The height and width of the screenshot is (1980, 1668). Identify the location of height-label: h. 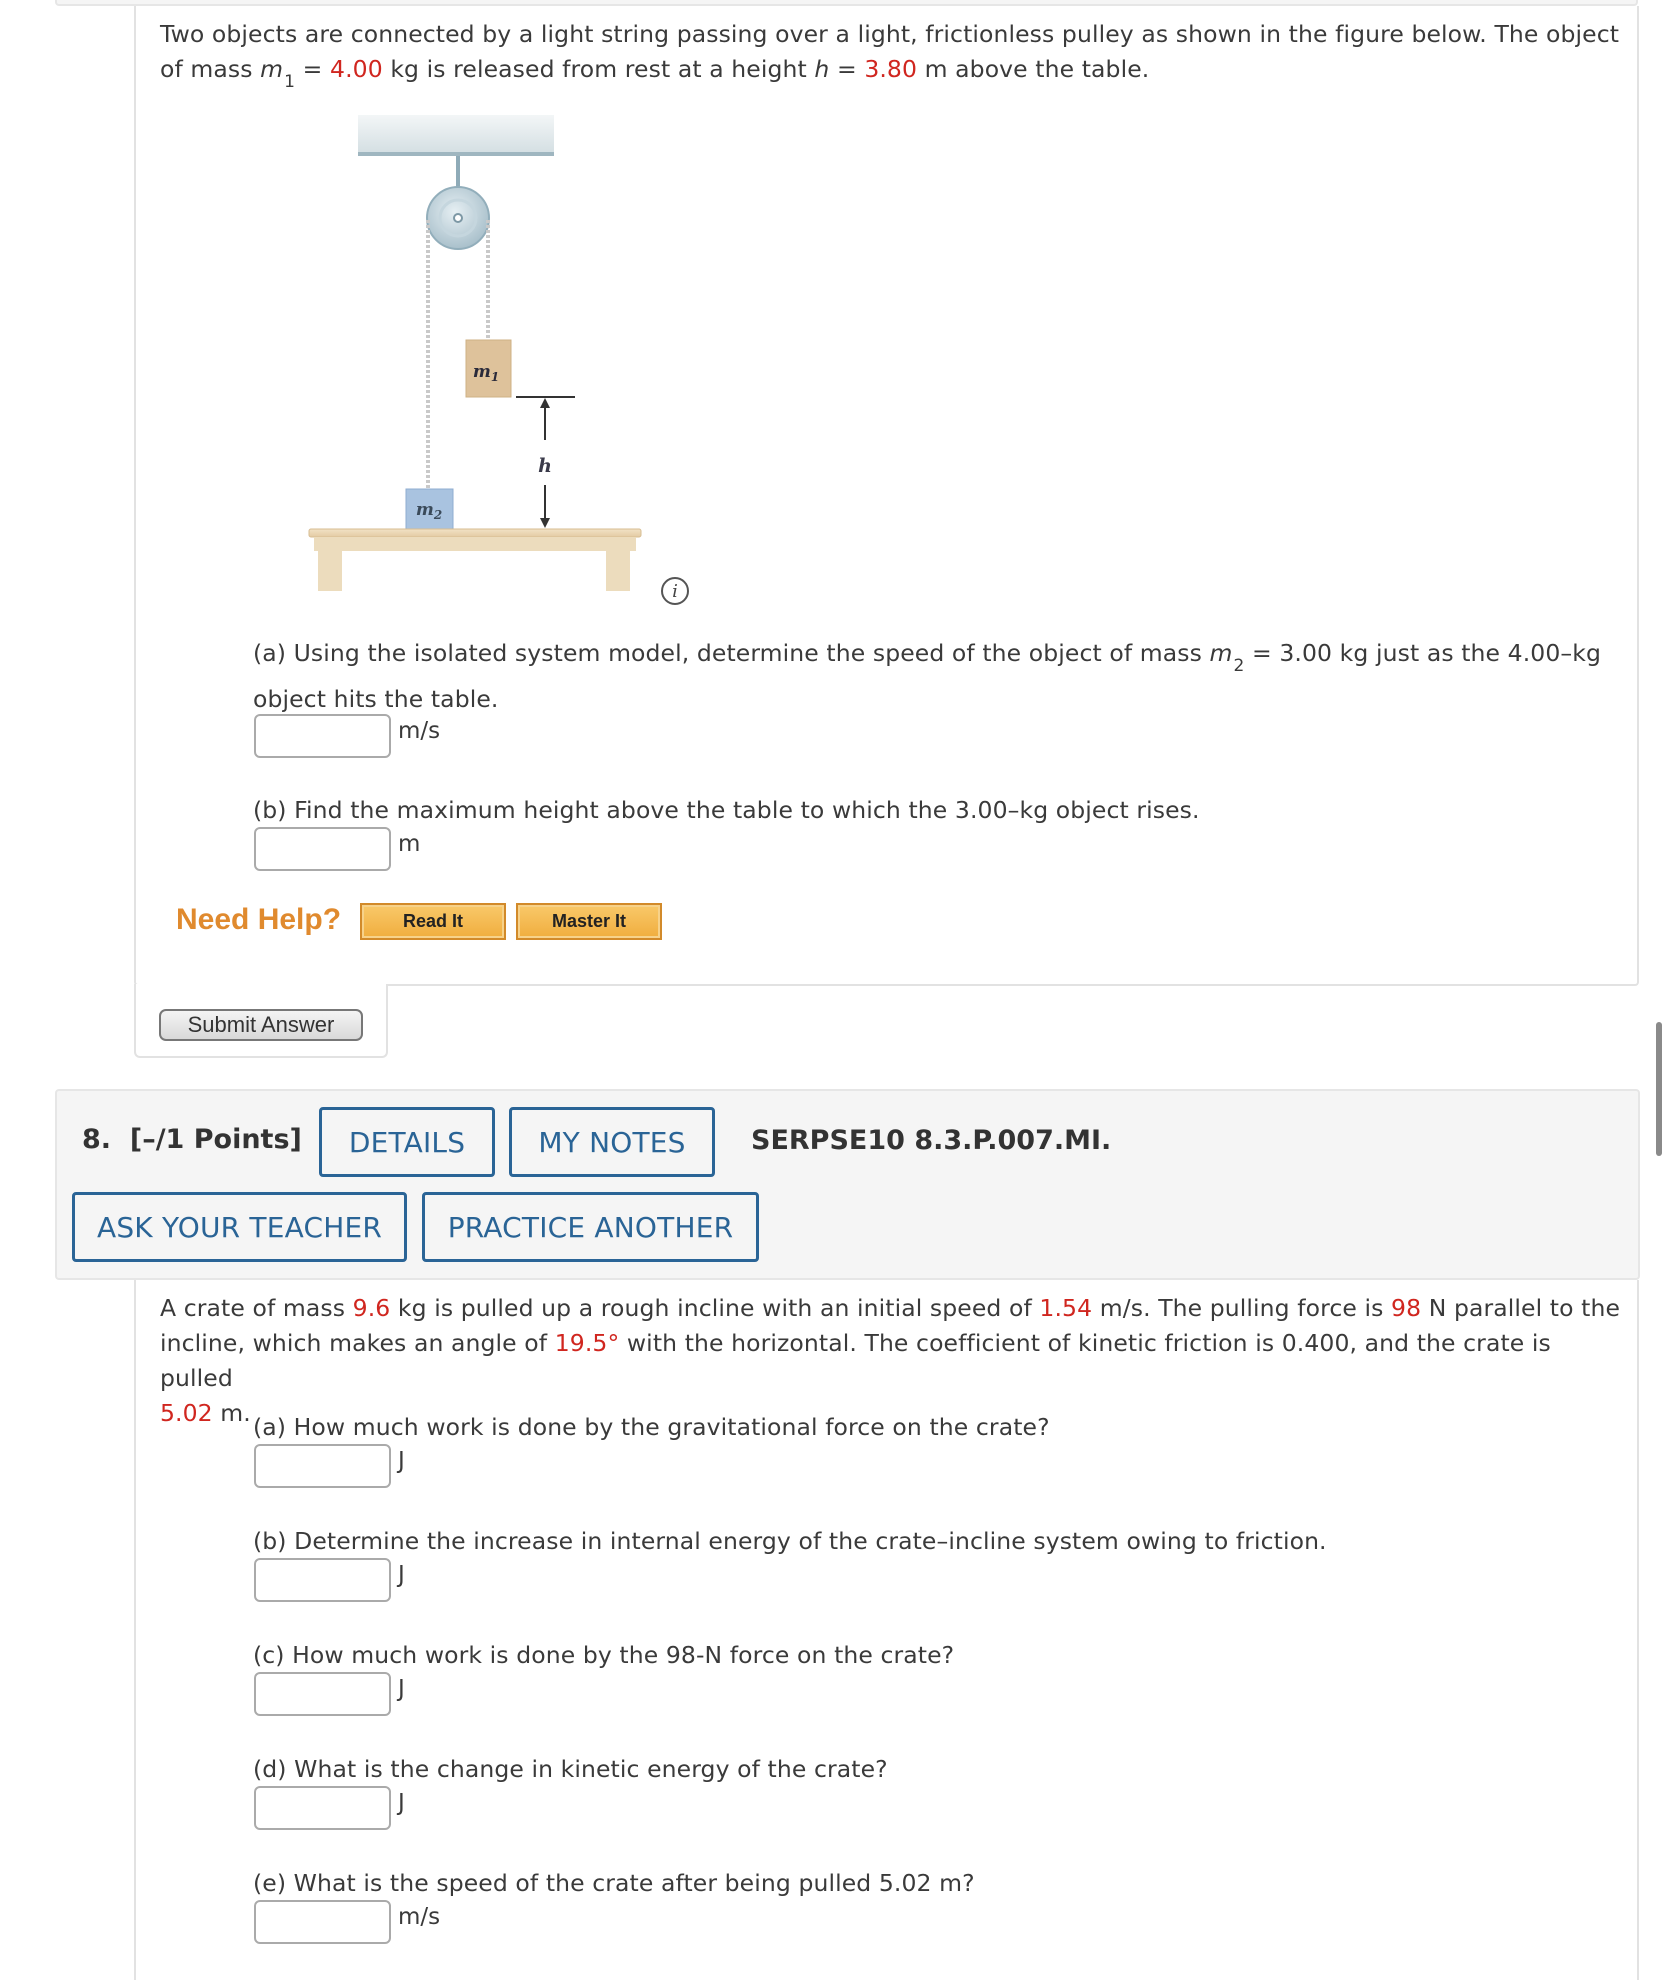
(545, 466).